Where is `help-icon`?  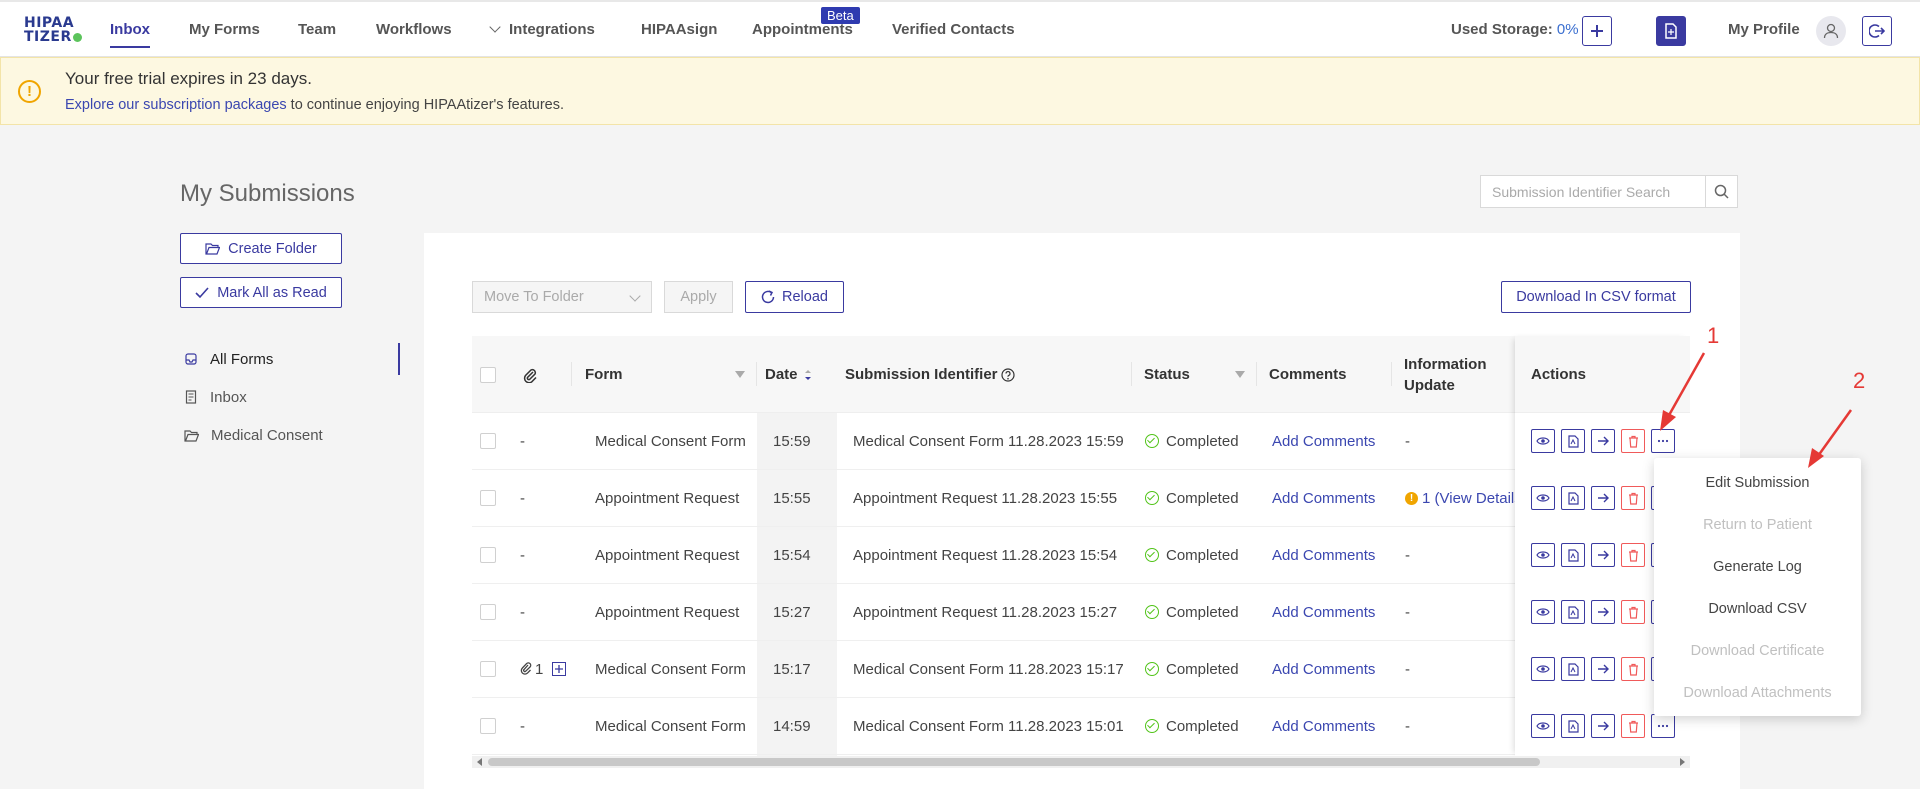
help-icon is located at coordinates (1007, 374).